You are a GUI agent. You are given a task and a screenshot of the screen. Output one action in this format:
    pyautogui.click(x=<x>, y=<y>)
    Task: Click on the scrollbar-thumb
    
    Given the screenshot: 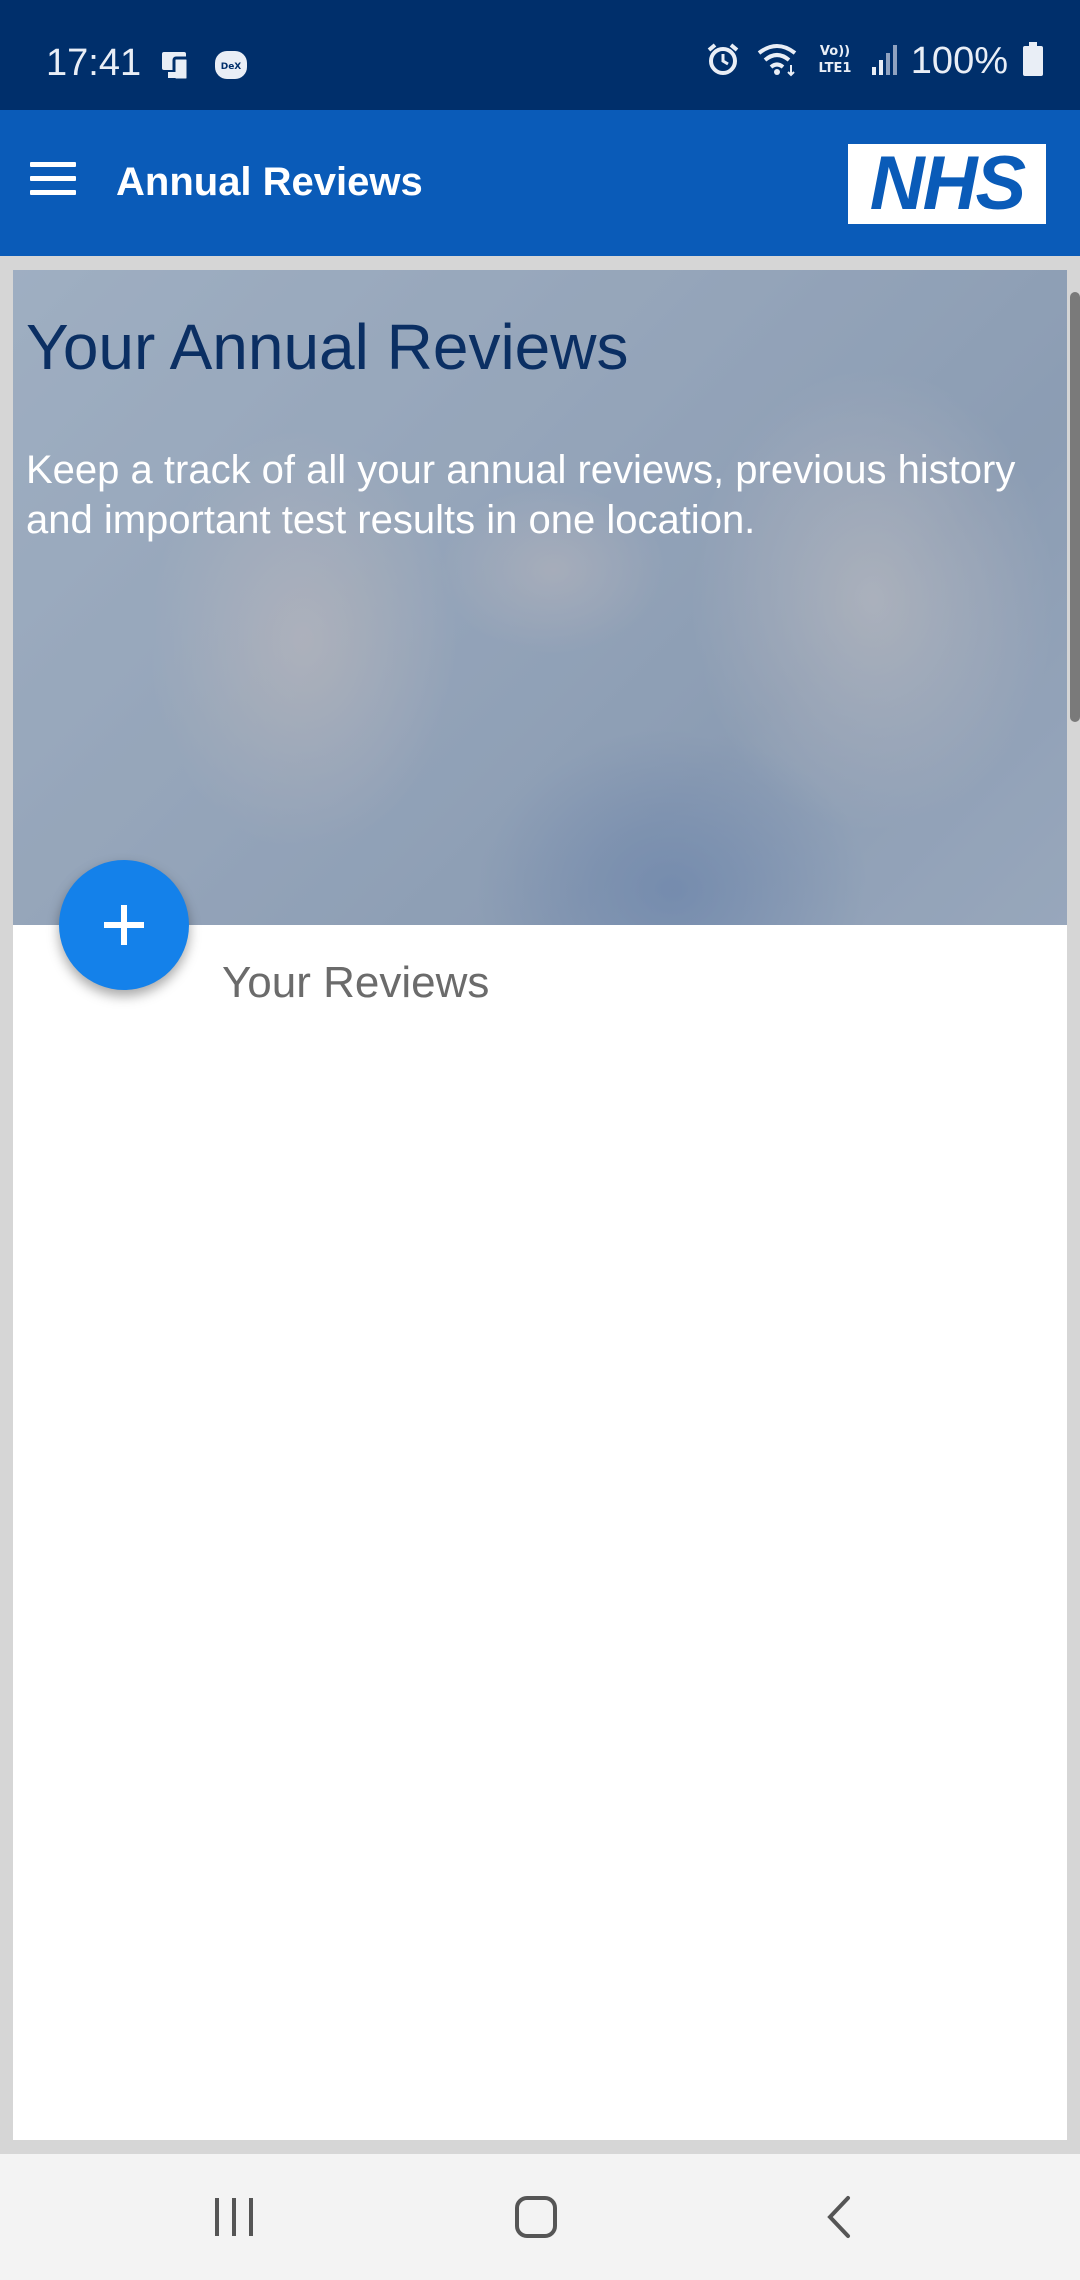 What is the action you would take?
    pyautogui.click(x=1075, y=507)
    